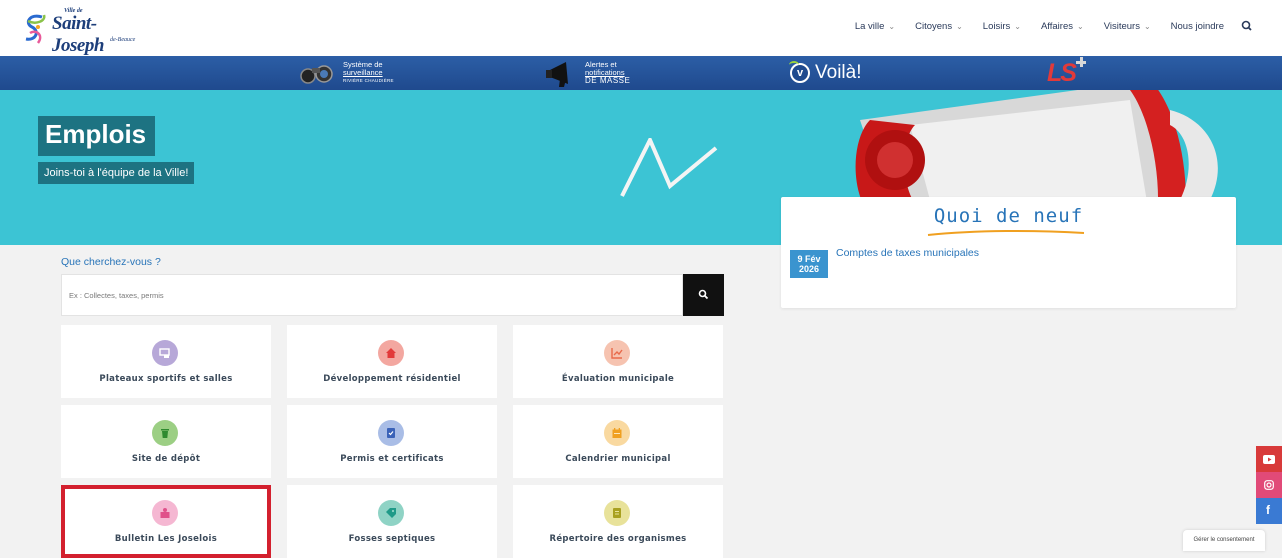  What do you see at coordinates (799, 72) in the screenshot?
I see `voila-check-icon: v` at bounding box center [799, 72].